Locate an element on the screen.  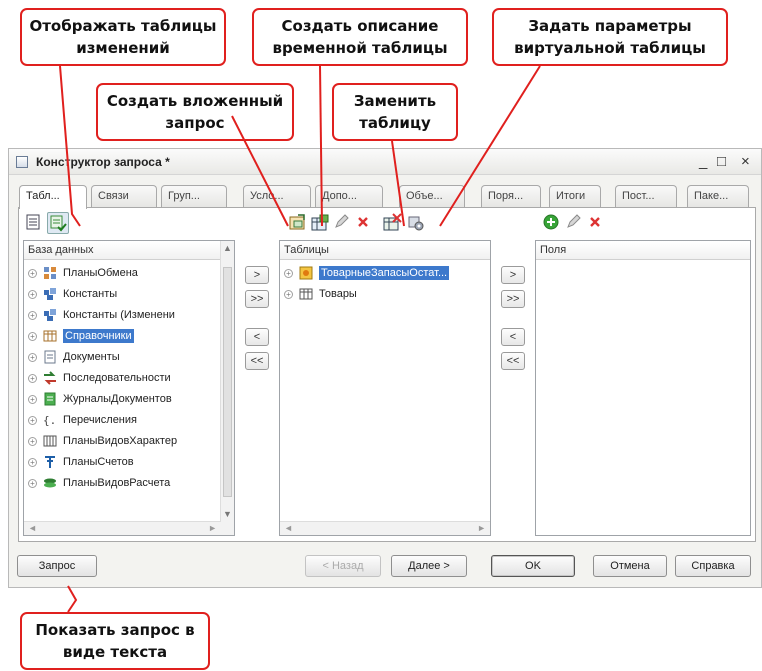
tree-item: + ЖурналыДокументов is located at coordinates (98, 399).